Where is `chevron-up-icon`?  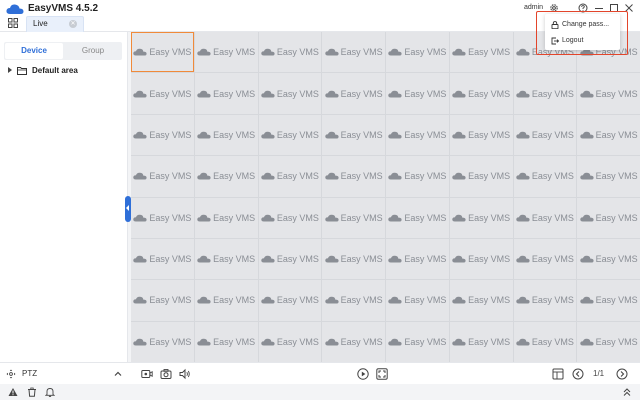 chevron-up-icon is located at coordinates (118, 374).